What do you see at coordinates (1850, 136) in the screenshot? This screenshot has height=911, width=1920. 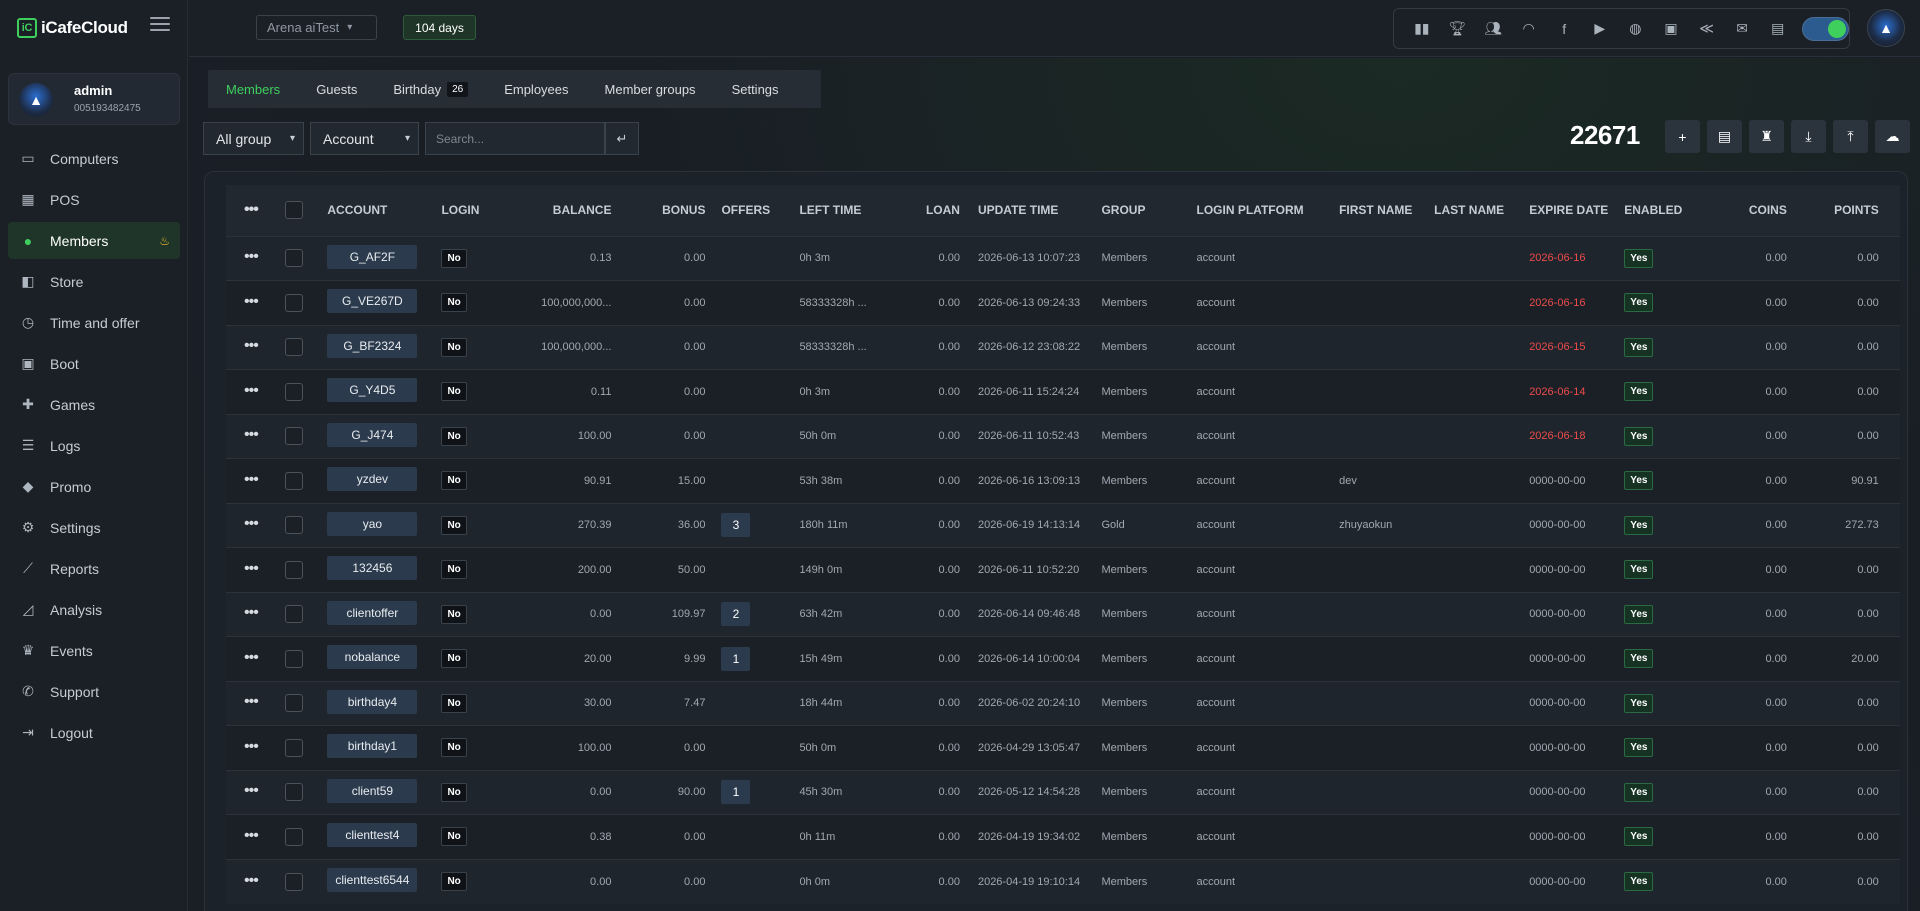 I see `upload-button: ⤒` at bounding box center [1850, 136].